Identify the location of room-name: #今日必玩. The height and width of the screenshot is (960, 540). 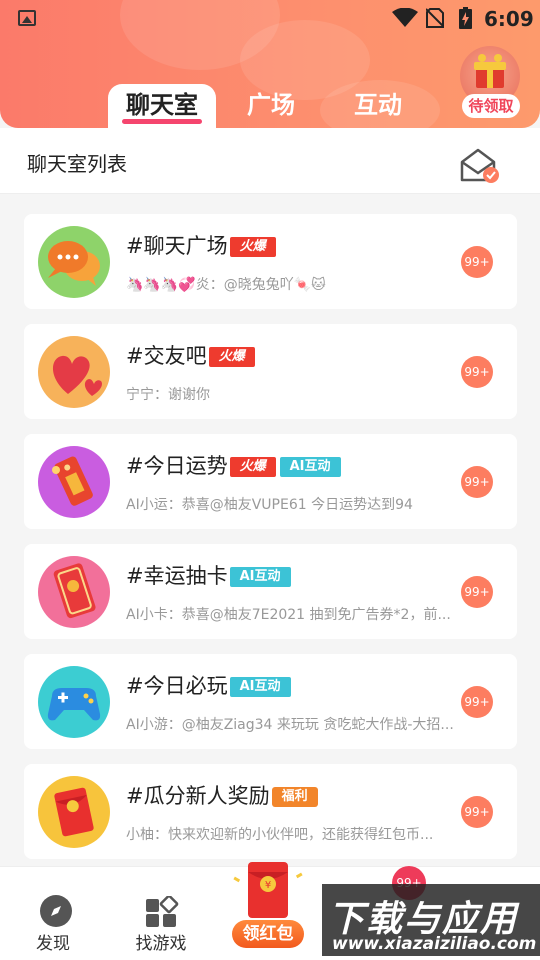
(177, 686).